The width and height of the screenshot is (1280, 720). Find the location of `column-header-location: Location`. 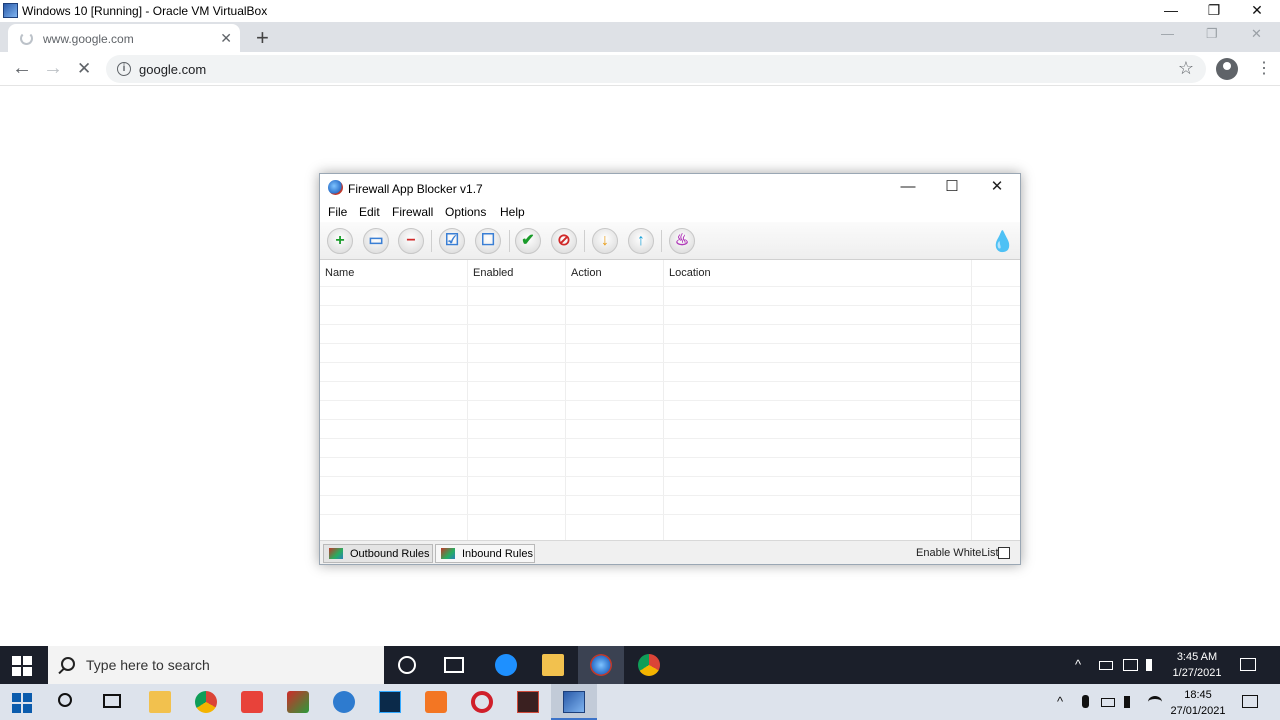

column-header-location: Location is located at coordinates (690, 273).